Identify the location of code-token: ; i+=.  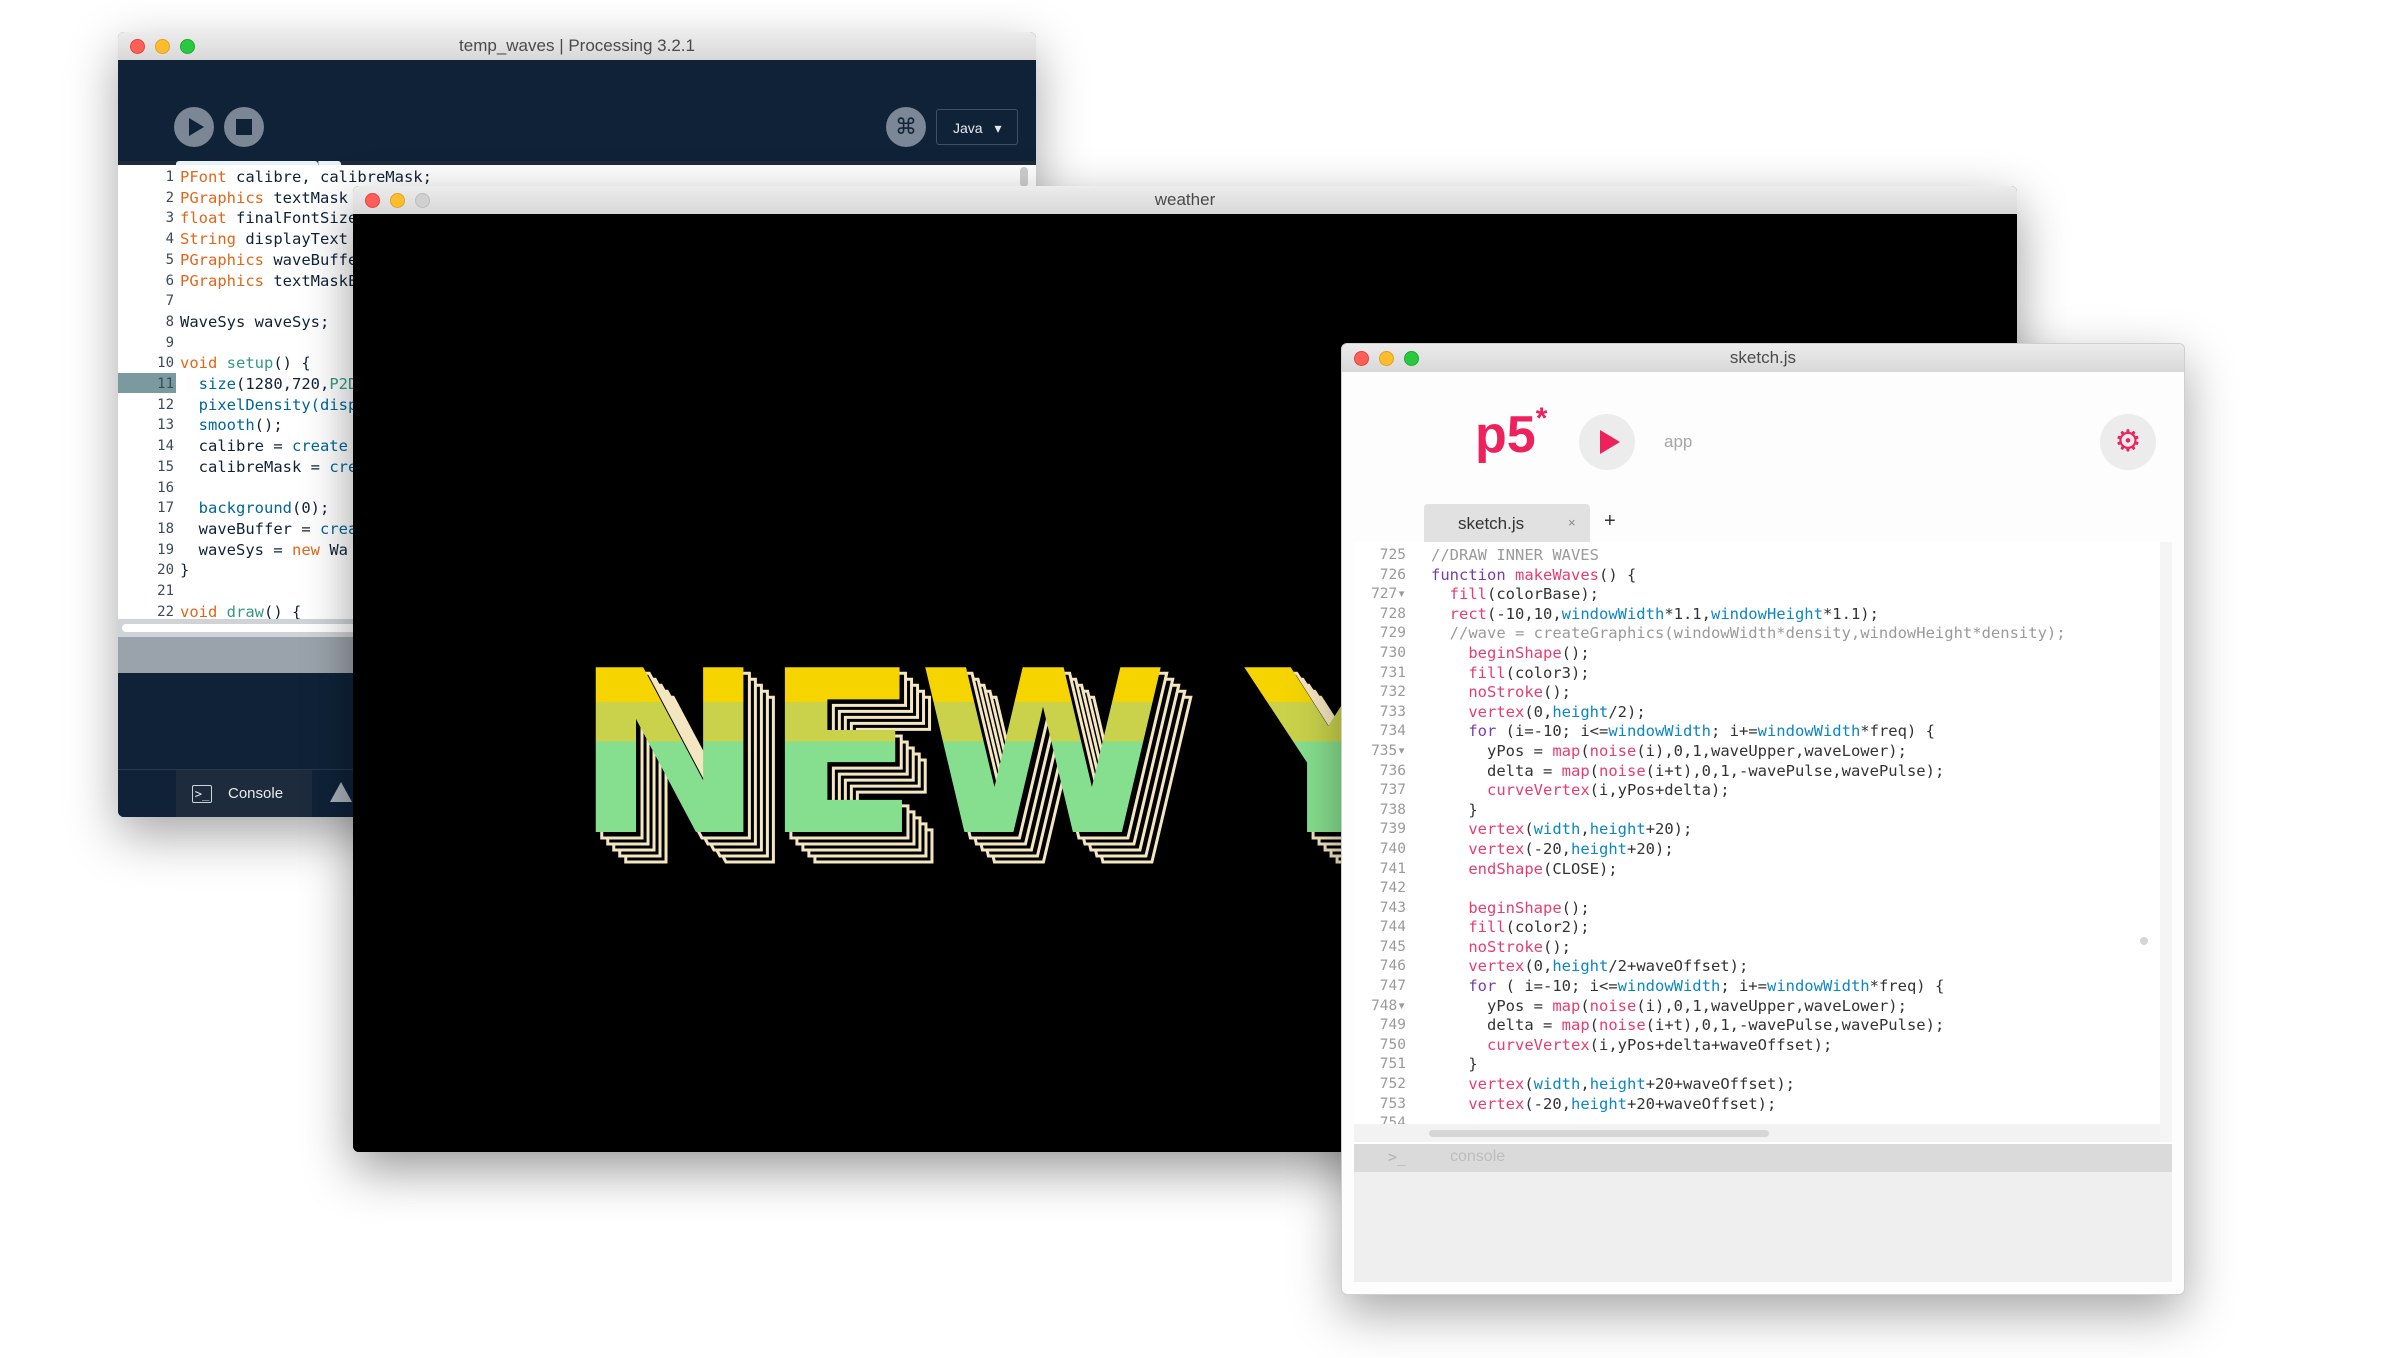
(1743, 986).